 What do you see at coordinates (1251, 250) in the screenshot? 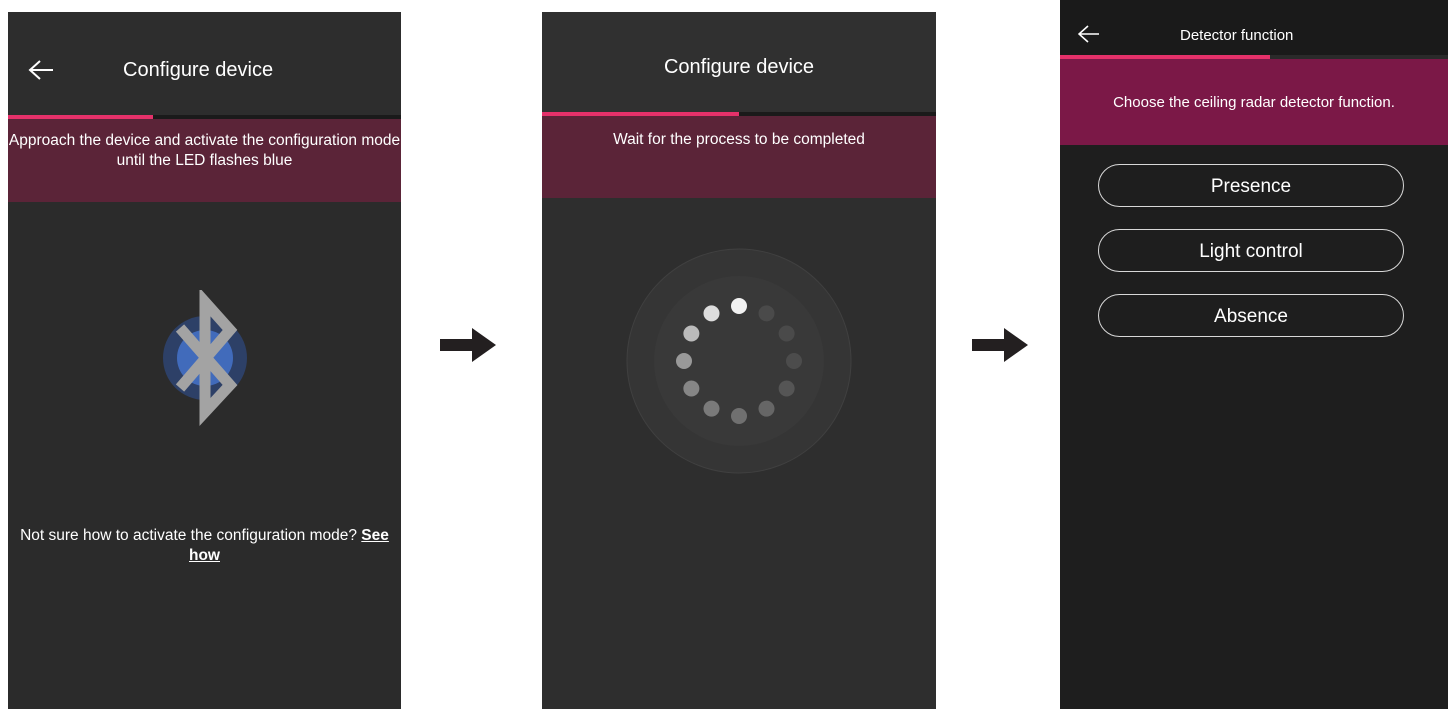
I see `option-light-control-button: Light control` at bounding box center [1251, 250].